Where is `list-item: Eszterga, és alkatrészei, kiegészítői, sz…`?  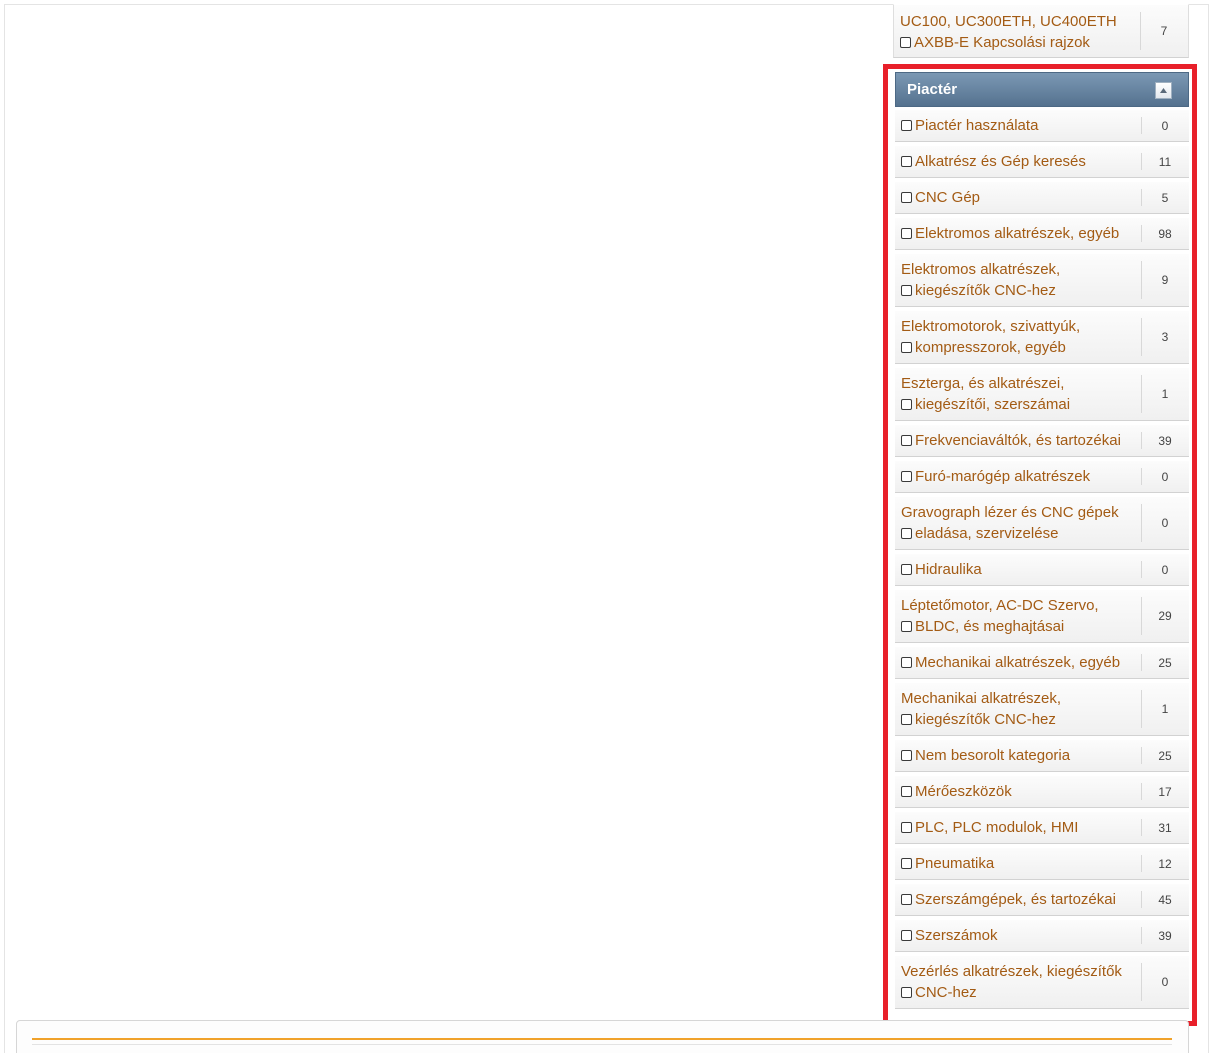 list-item: Eszterga, és alkatrészei, kiegészítői, sz… is located at coordinates (1042, 394).